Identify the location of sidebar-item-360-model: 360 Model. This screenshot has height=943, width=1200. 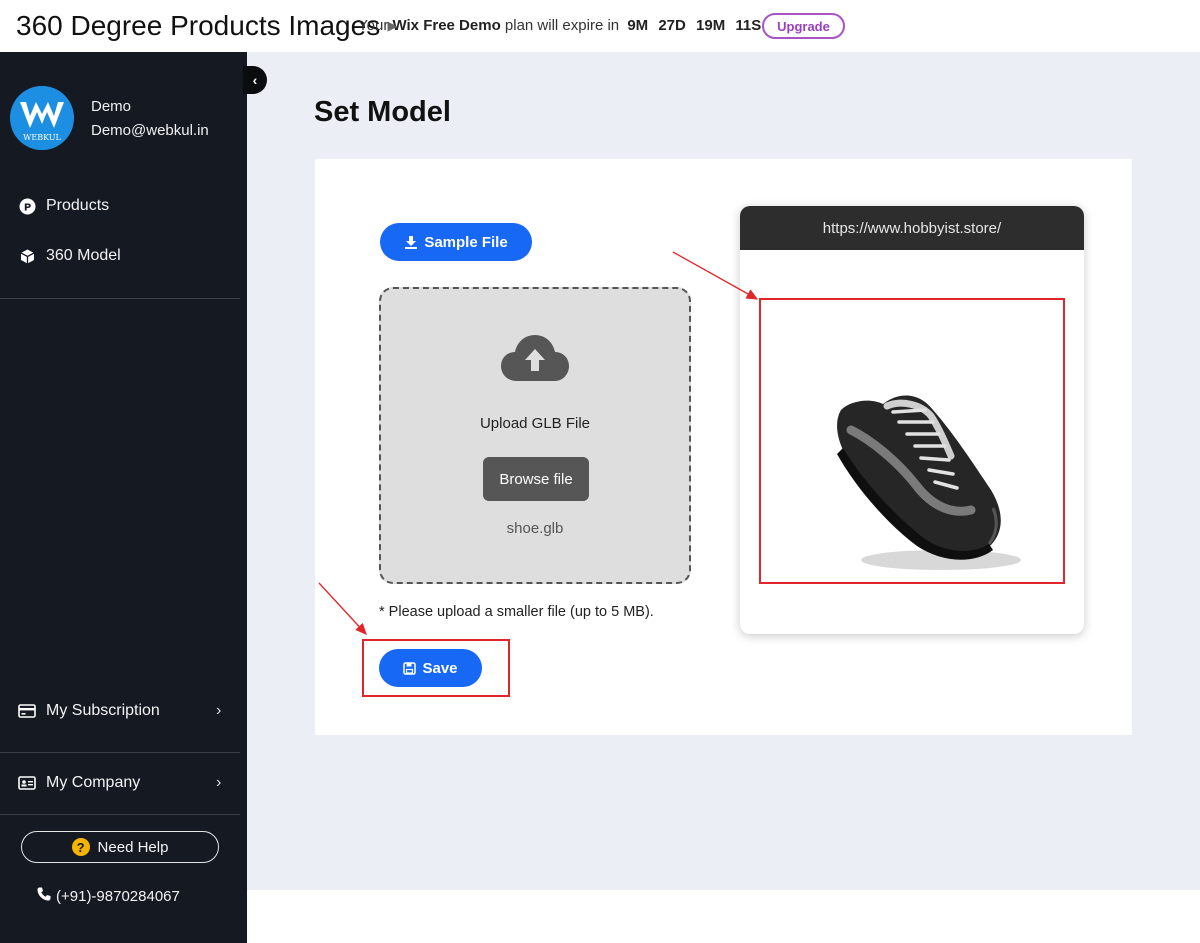
(69, 256).